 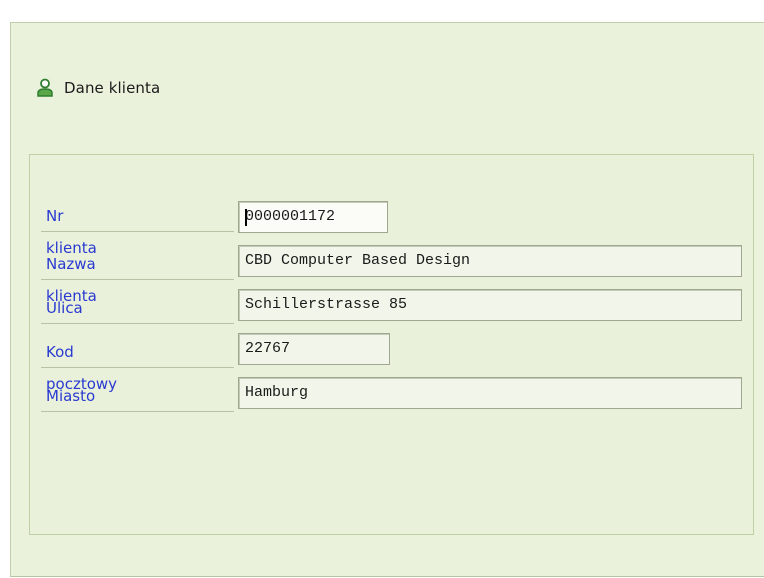 I want to click on street-label: Ulica, so click(x=64, y=308).